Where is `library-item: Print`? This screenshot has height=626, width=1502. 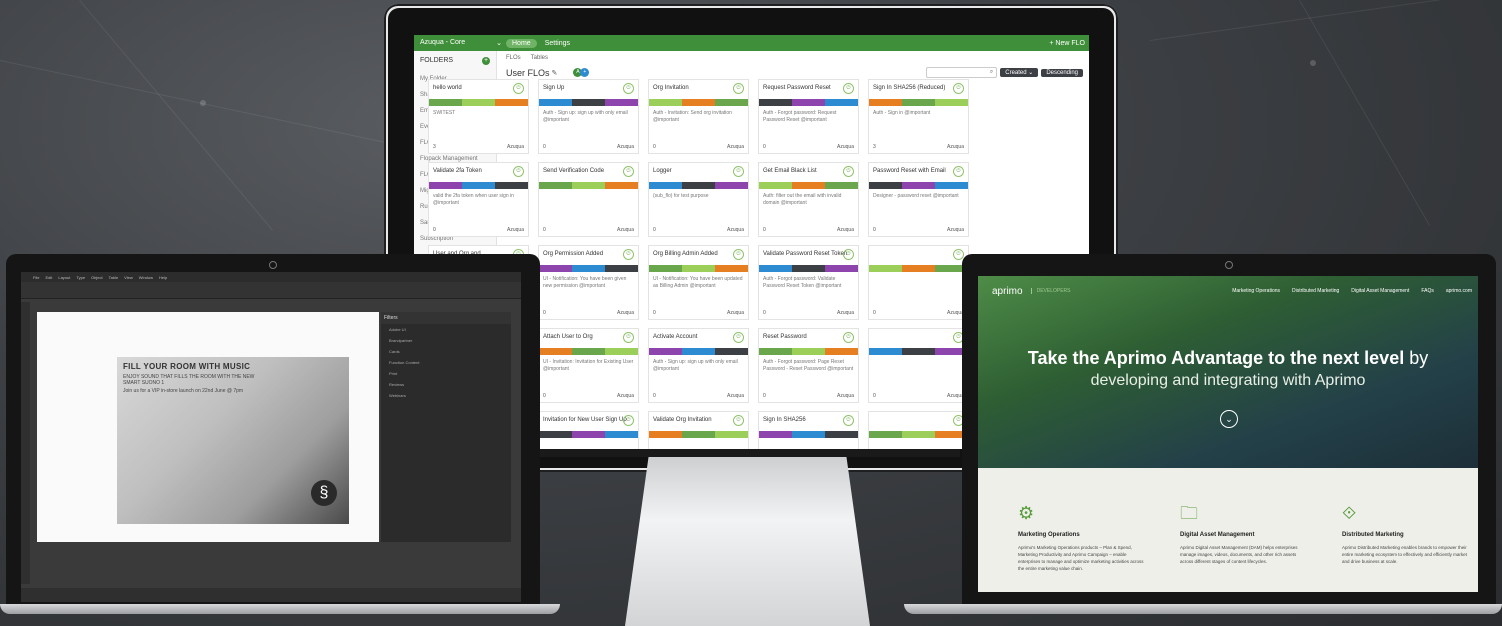
library-item: Print is located at coordinates (446, 373).